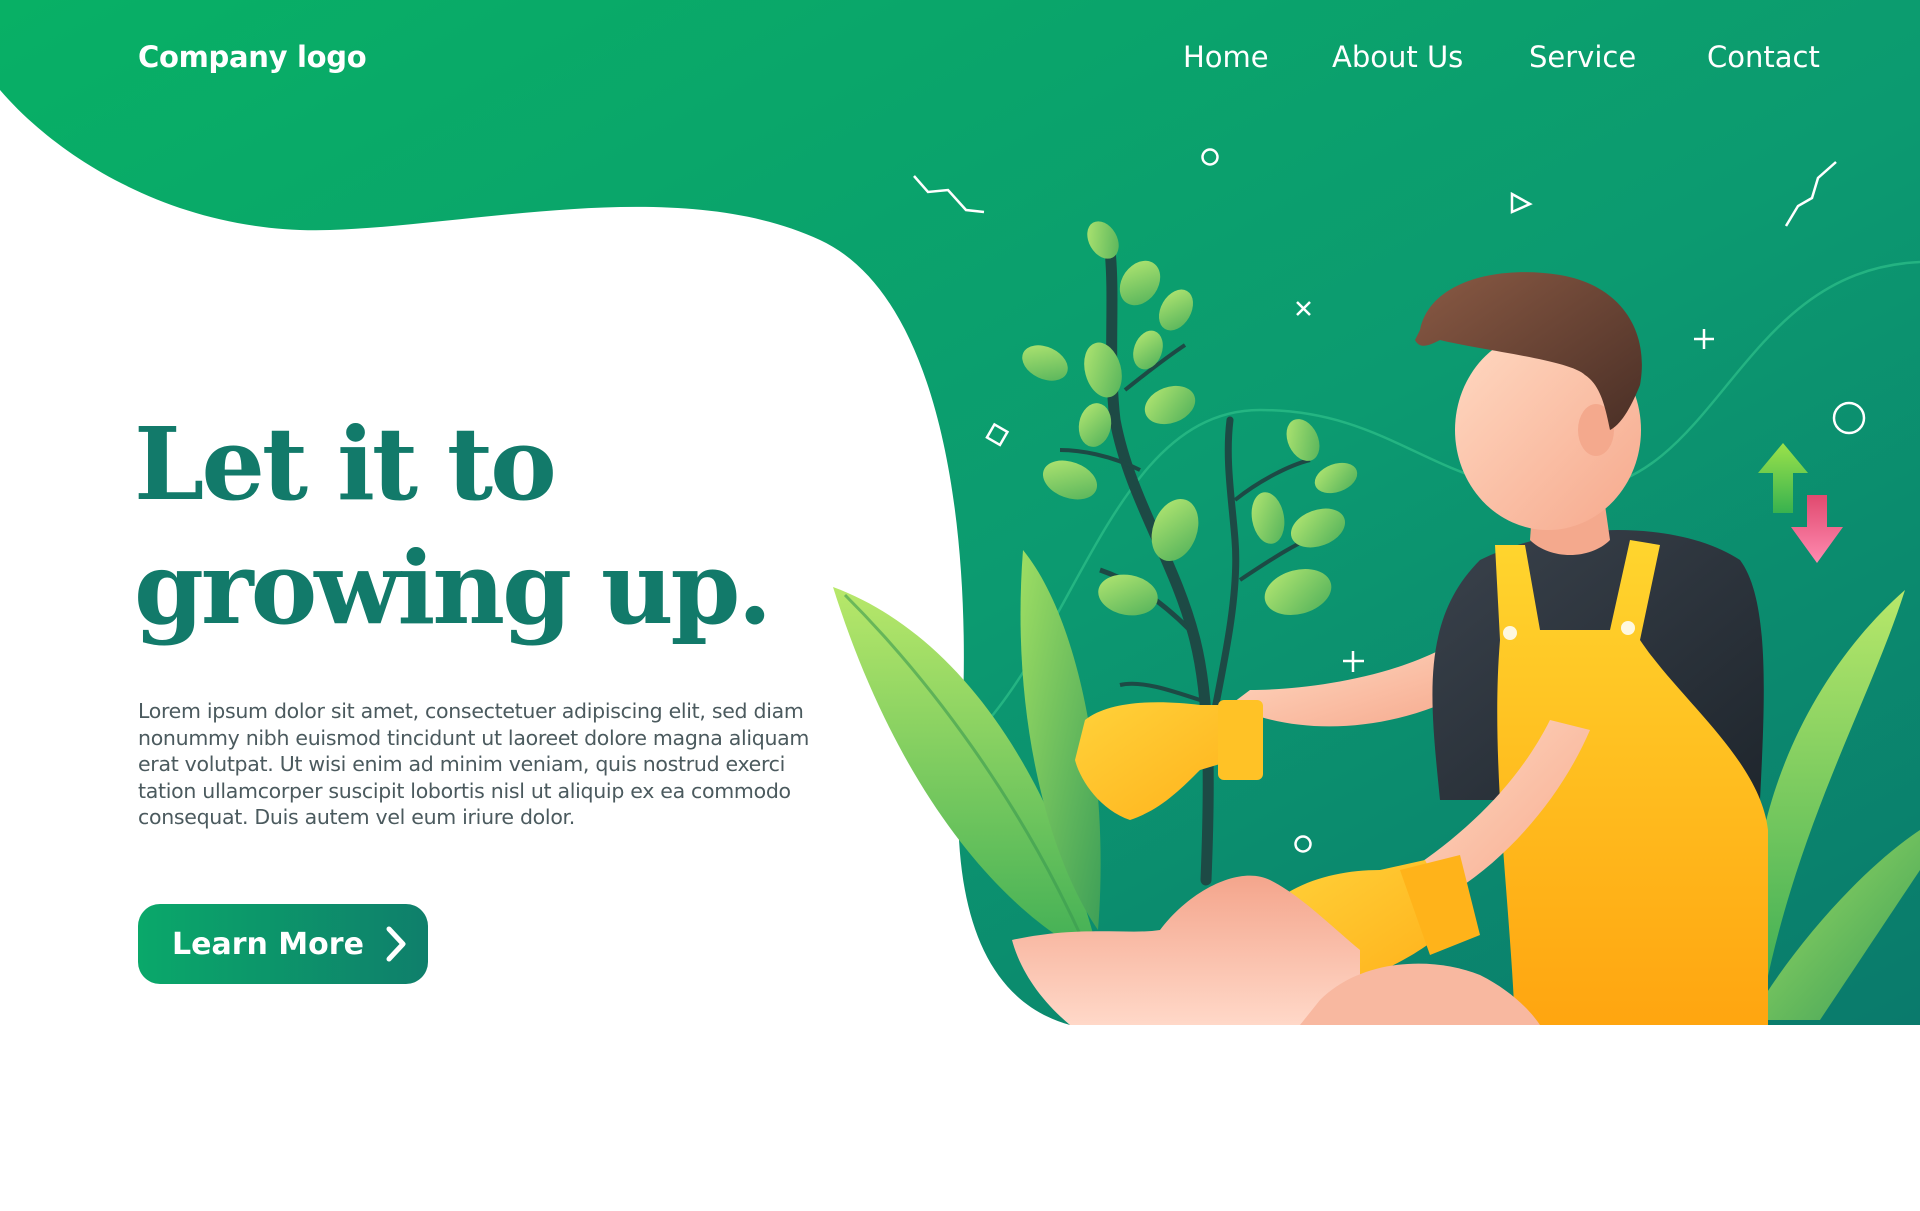  I want to click on hero-title-line-1: Let it to, so click(345, 464).